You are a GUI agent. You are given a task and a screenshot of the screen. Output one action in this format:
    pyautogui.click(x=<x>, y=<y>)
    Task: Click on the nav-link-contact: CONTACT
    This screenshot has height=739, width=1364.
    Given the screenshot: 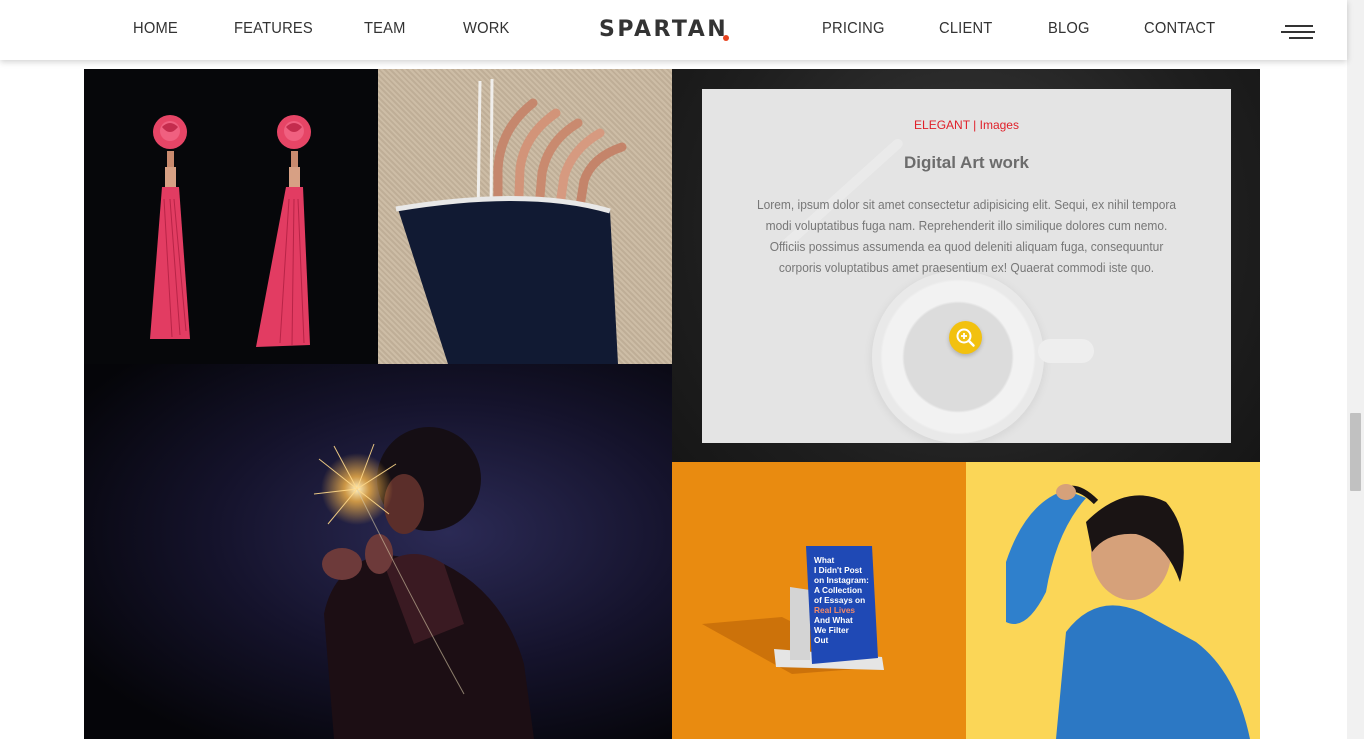 What is the action you would take?
    pyautogui.click(x=1179, y=29)
    